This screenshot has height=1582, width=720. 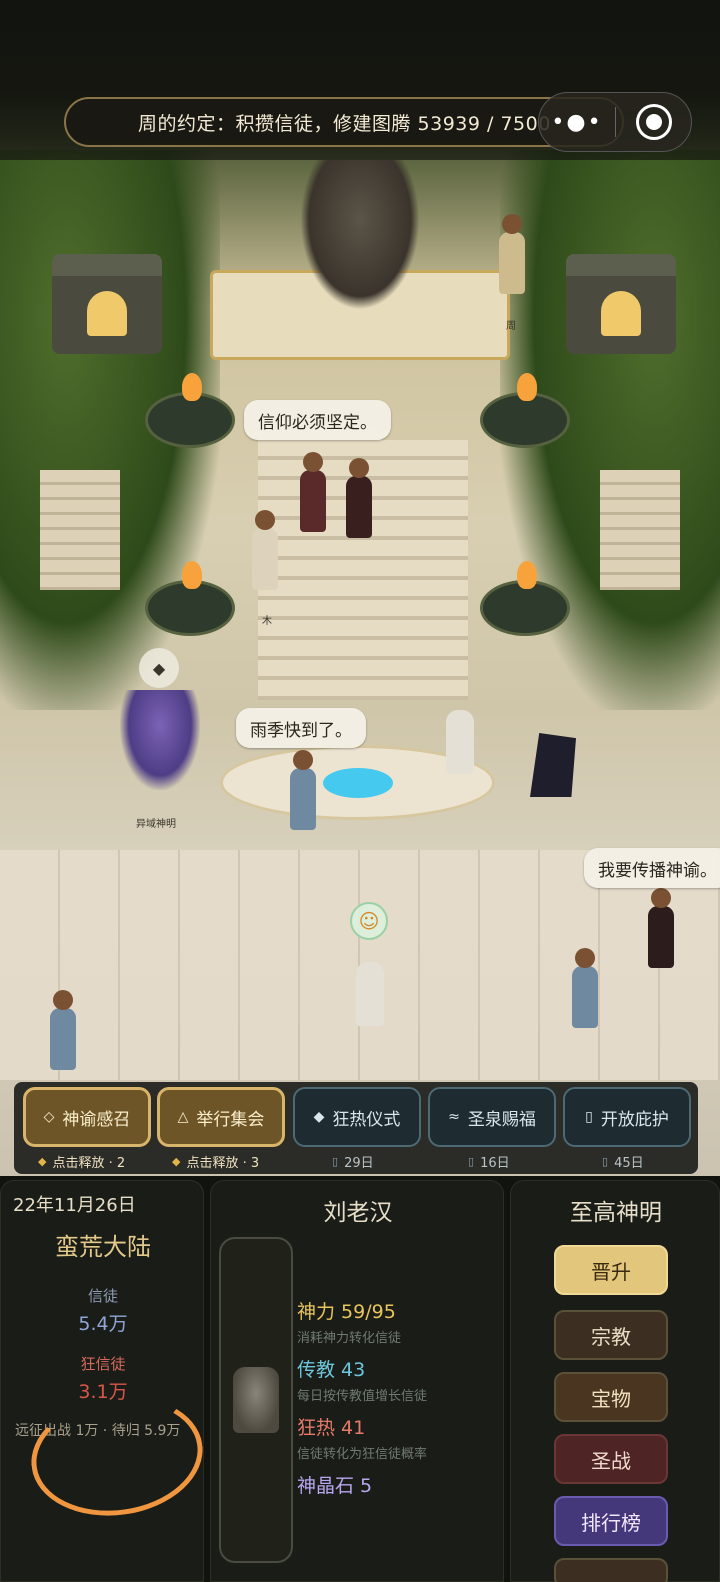 I want to click on followers-value: 5.4万, so click(x=103, y=1324).